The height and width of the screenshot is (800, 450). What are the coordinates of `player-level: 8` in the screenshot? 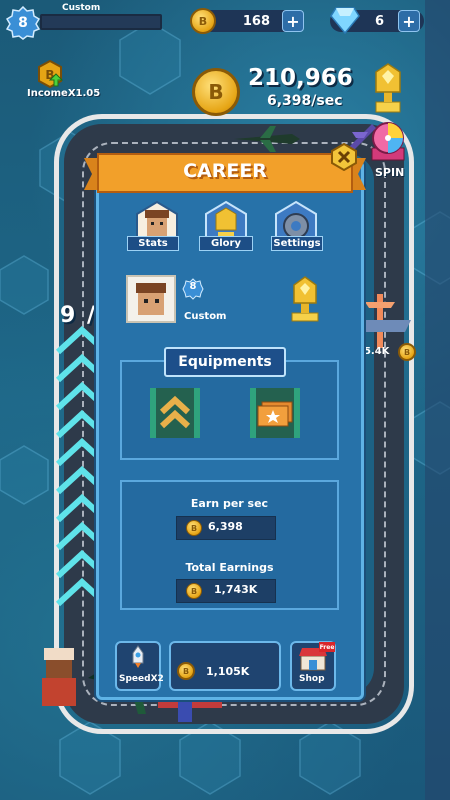 It's located at (23, 23).